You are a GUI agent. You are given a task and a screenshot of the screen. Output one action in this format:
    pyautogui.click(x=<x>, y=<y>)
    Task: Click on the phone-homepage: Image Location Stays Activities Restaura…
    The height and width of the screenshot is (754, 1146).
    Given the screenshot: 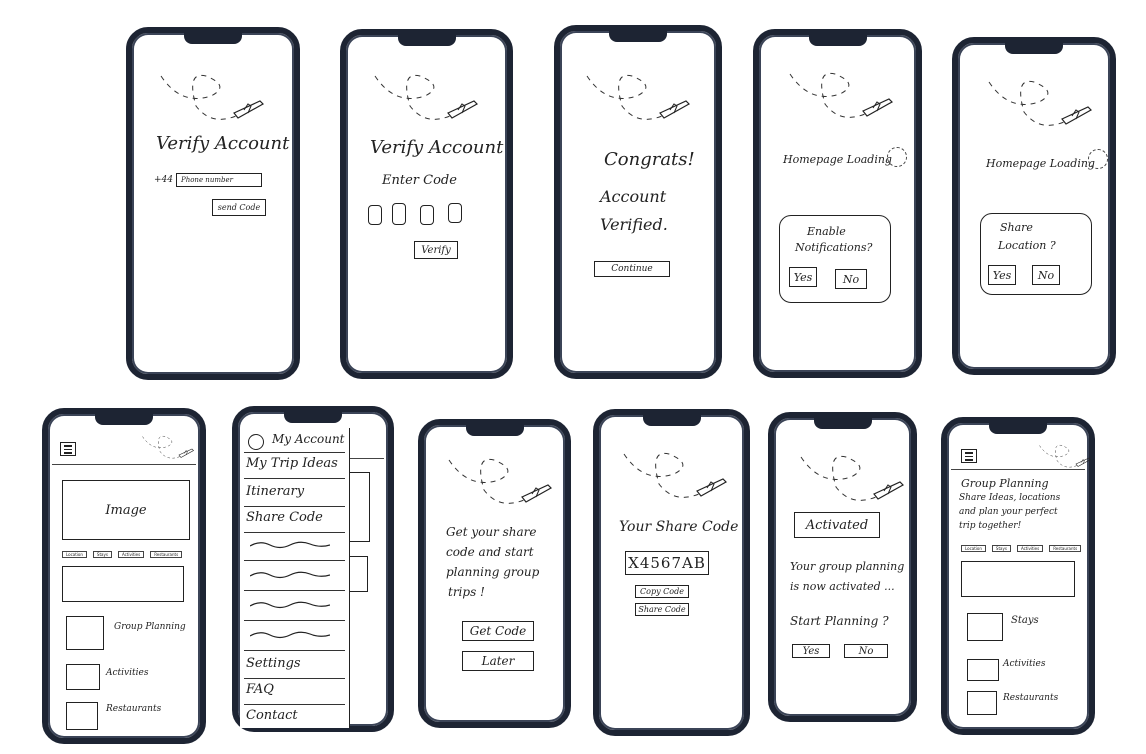 What is the action you would take?
    pyautogui.click(x=124, y=576)
    